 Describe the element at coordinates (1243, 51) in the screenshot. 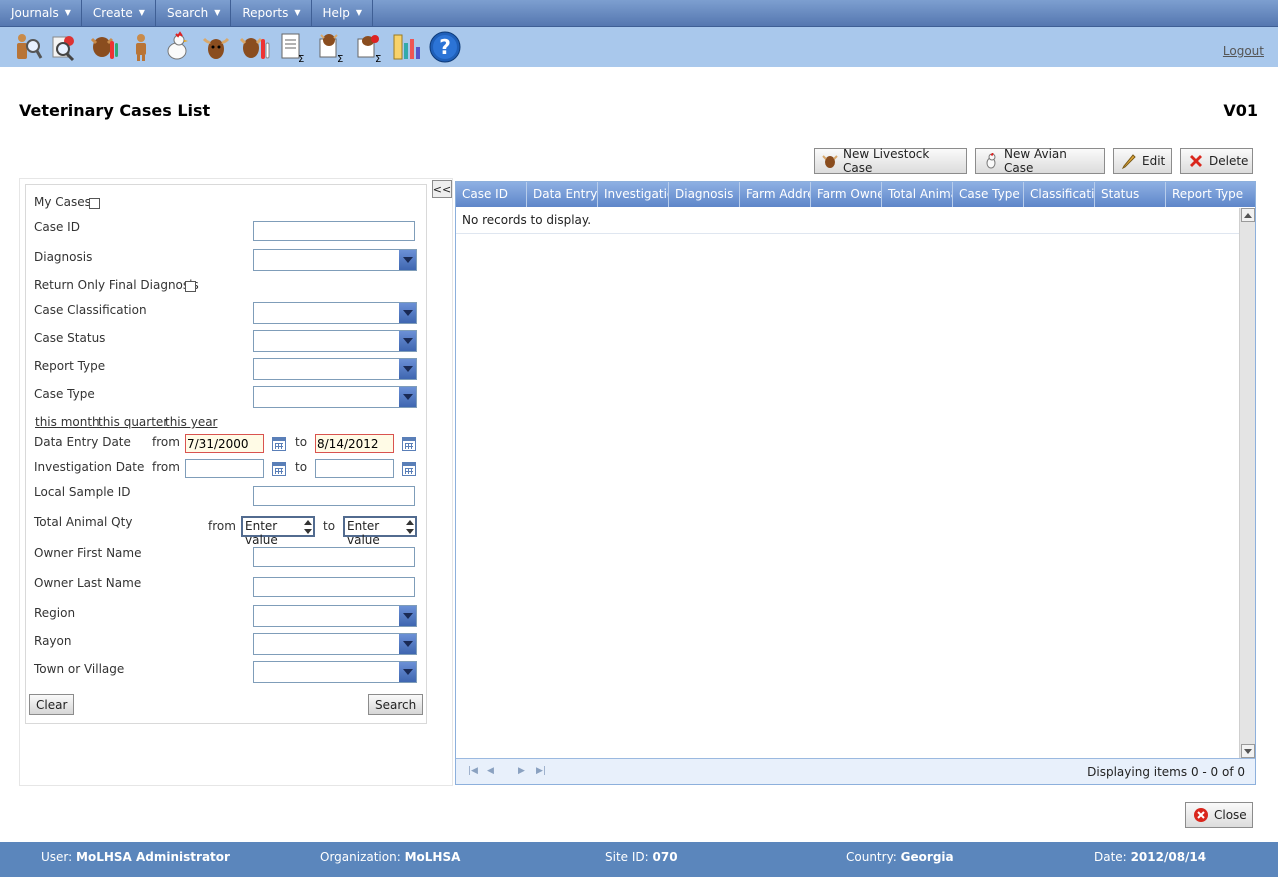

I see `logout-link: Logout` at that location.